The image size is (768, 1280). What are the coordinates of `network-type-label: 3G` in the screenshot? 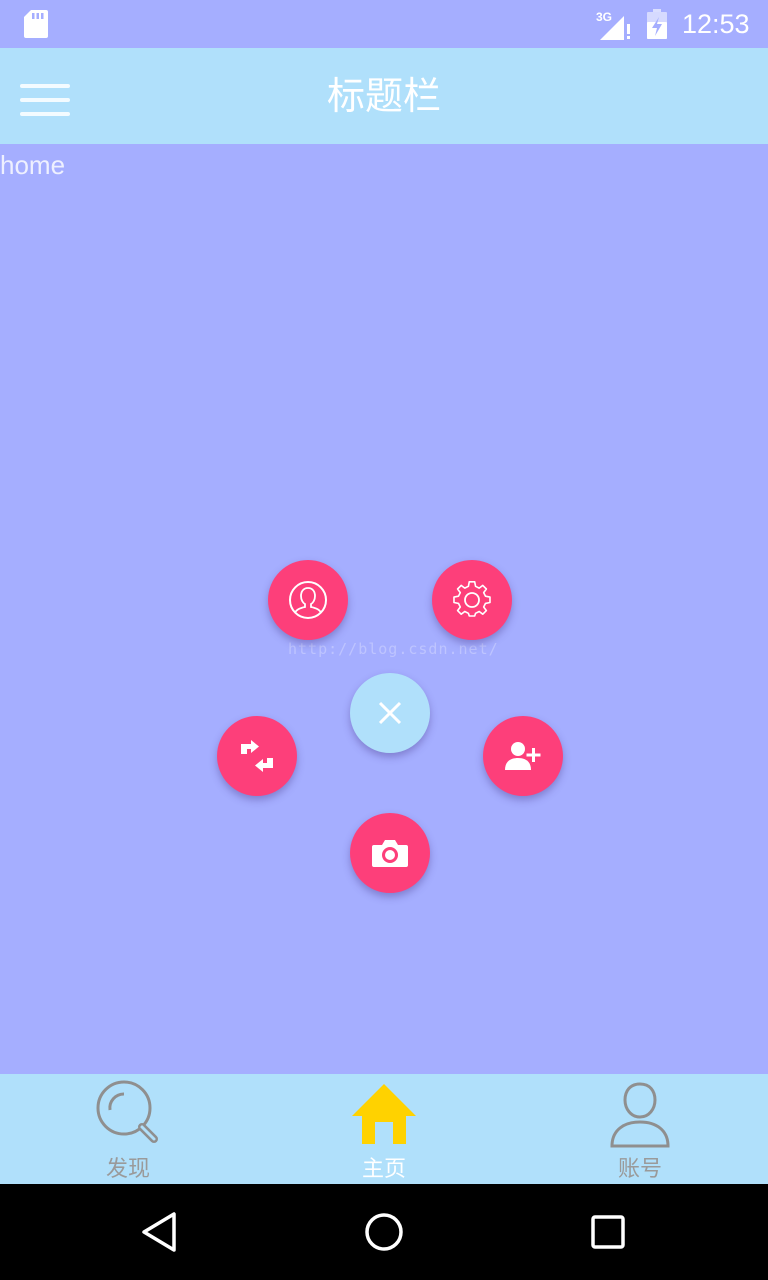 It's located at (604, 17).